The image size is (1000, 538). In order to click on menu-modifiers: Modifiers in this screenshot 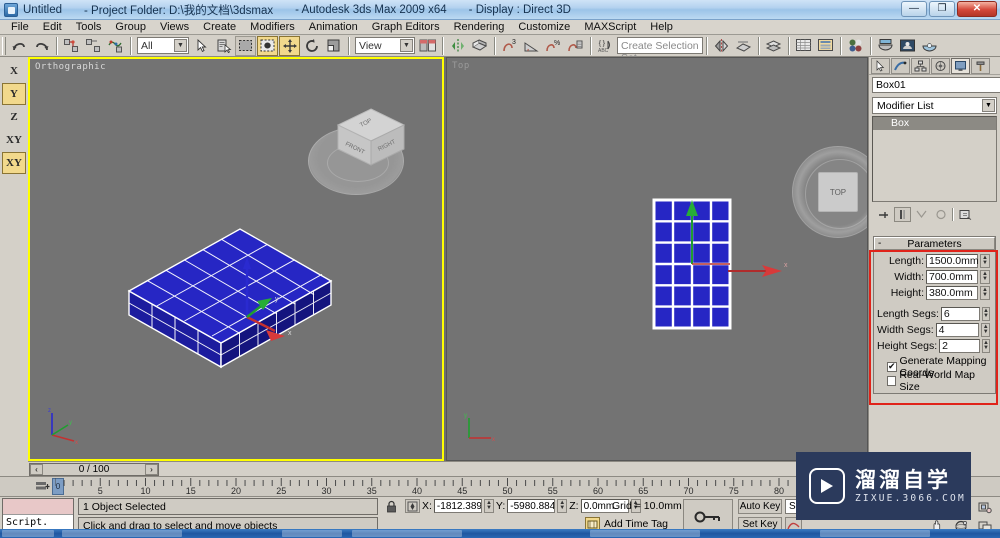, I will do `click(272, 27)`.